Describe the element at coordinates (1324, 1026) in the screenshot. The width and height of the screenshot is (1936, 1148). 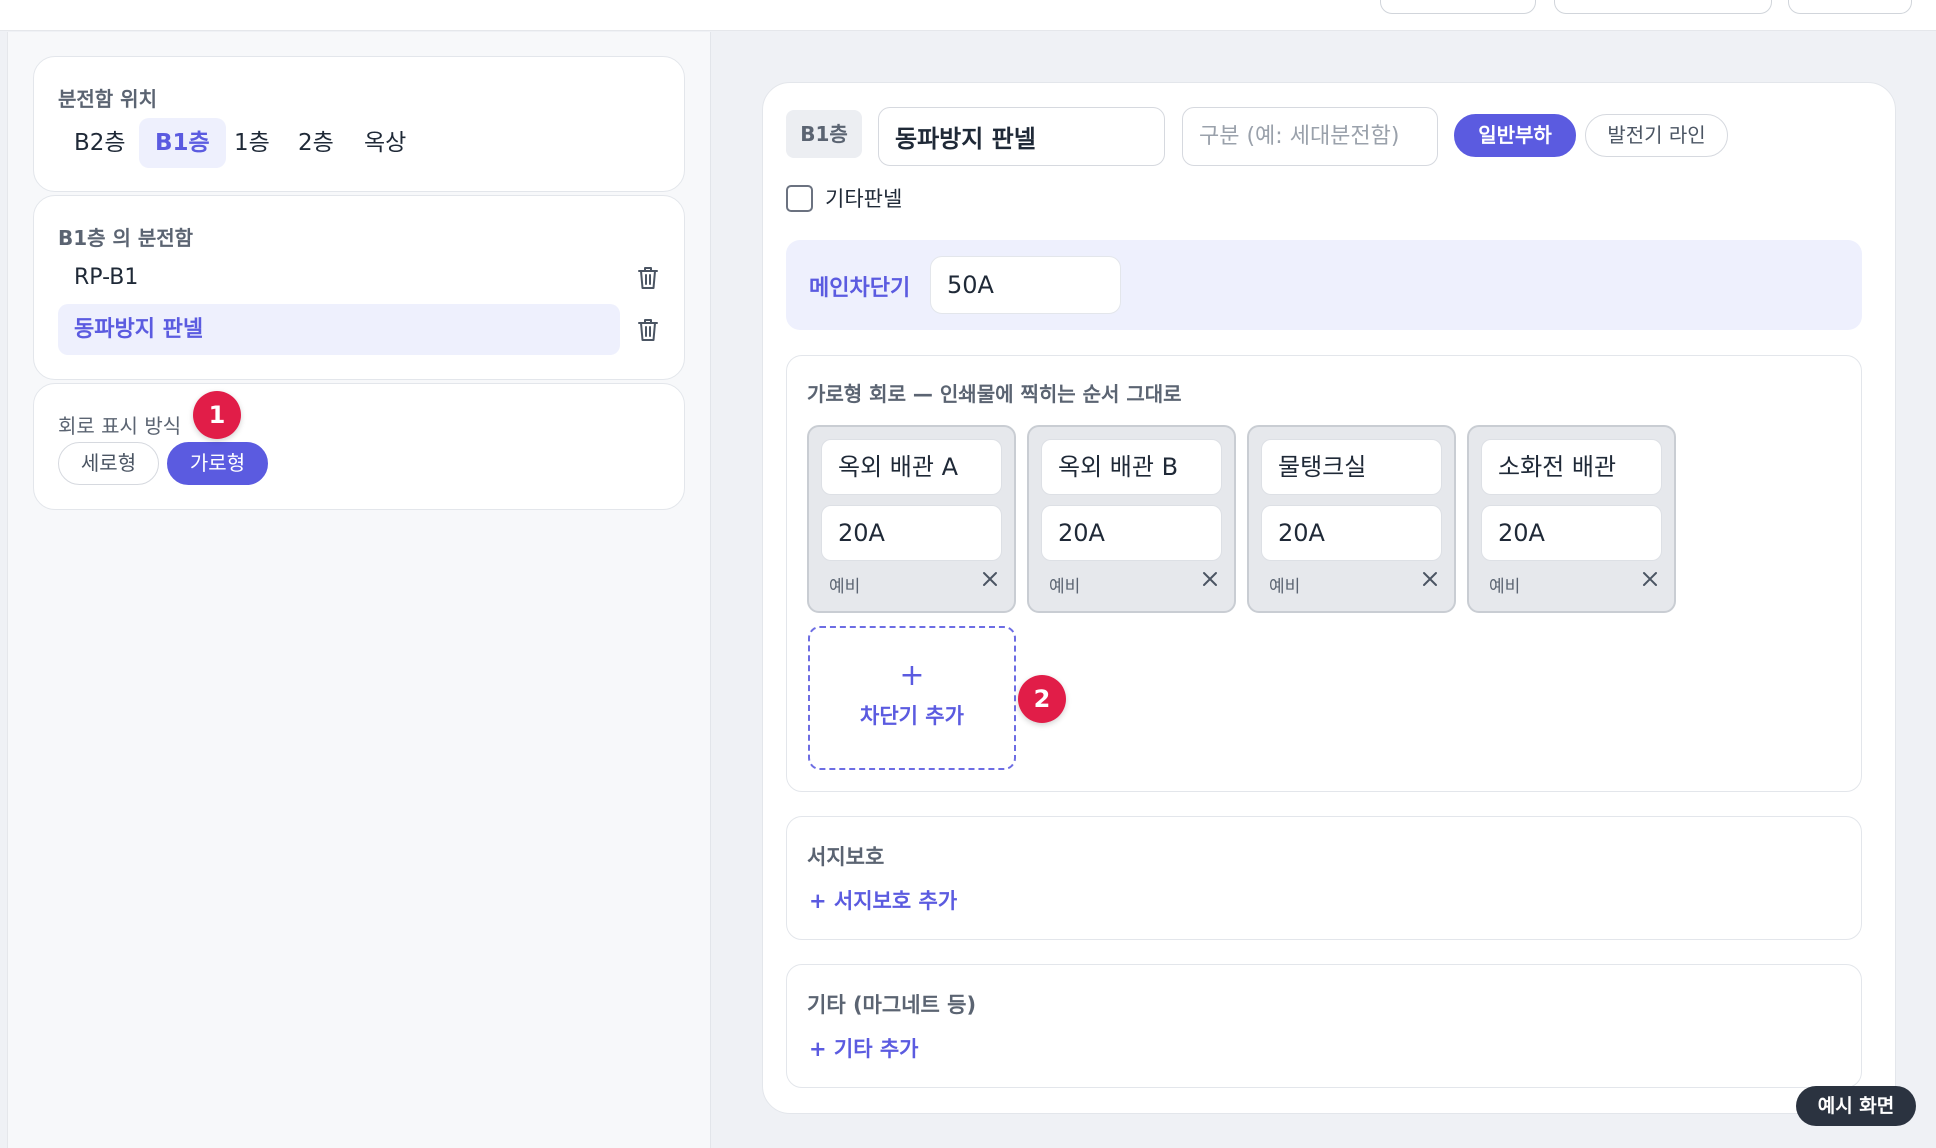
I see `etc-section: 기타 (마그네트 등) + 기타 추가` at that location.